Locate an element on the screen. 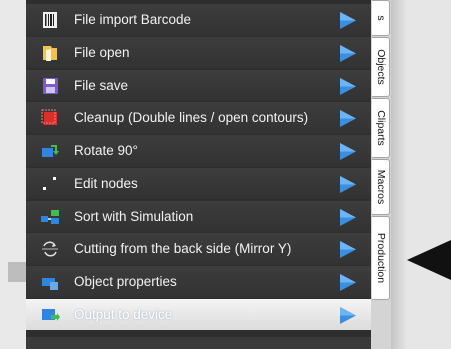 This screenshot has width=451, height=349. tab-partial: s is located at coordinates (381, 18).